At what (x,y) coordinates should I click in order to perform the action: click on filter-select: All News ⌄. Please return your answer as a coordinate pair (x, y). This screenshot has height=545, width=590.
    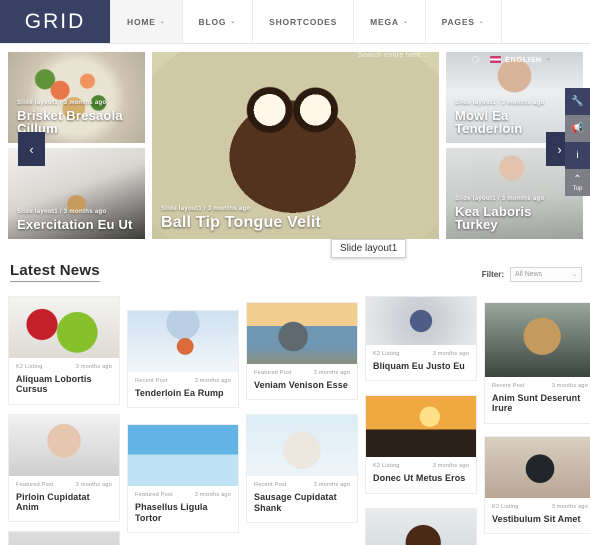
    Looking at the image, I should click on (546, 274).